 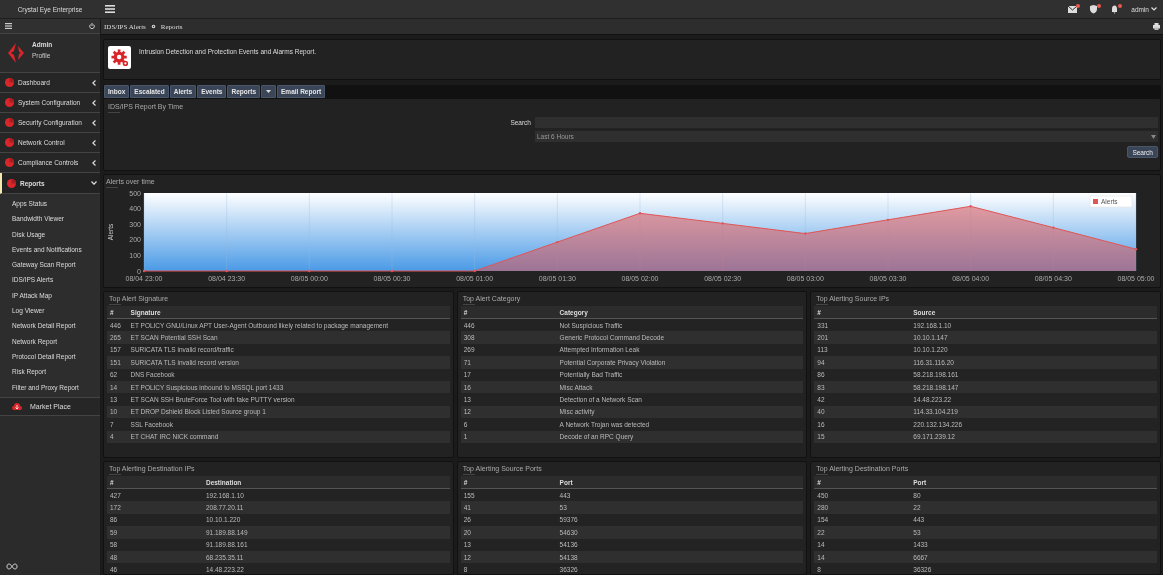 What do you see at coordinates (1156, 26) in the screenshot?
I see `printer-icon` at bounding box center [1156, 26].